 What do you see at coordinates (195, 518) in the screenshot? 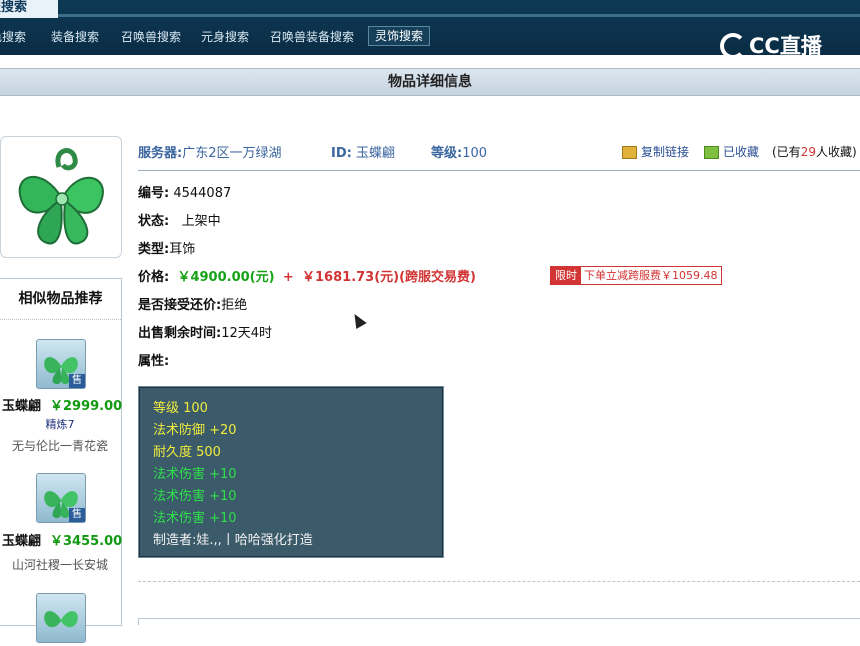
I see `attr-magic-damage-3: 法术伤害 +10` at bounding box center [195, 518].